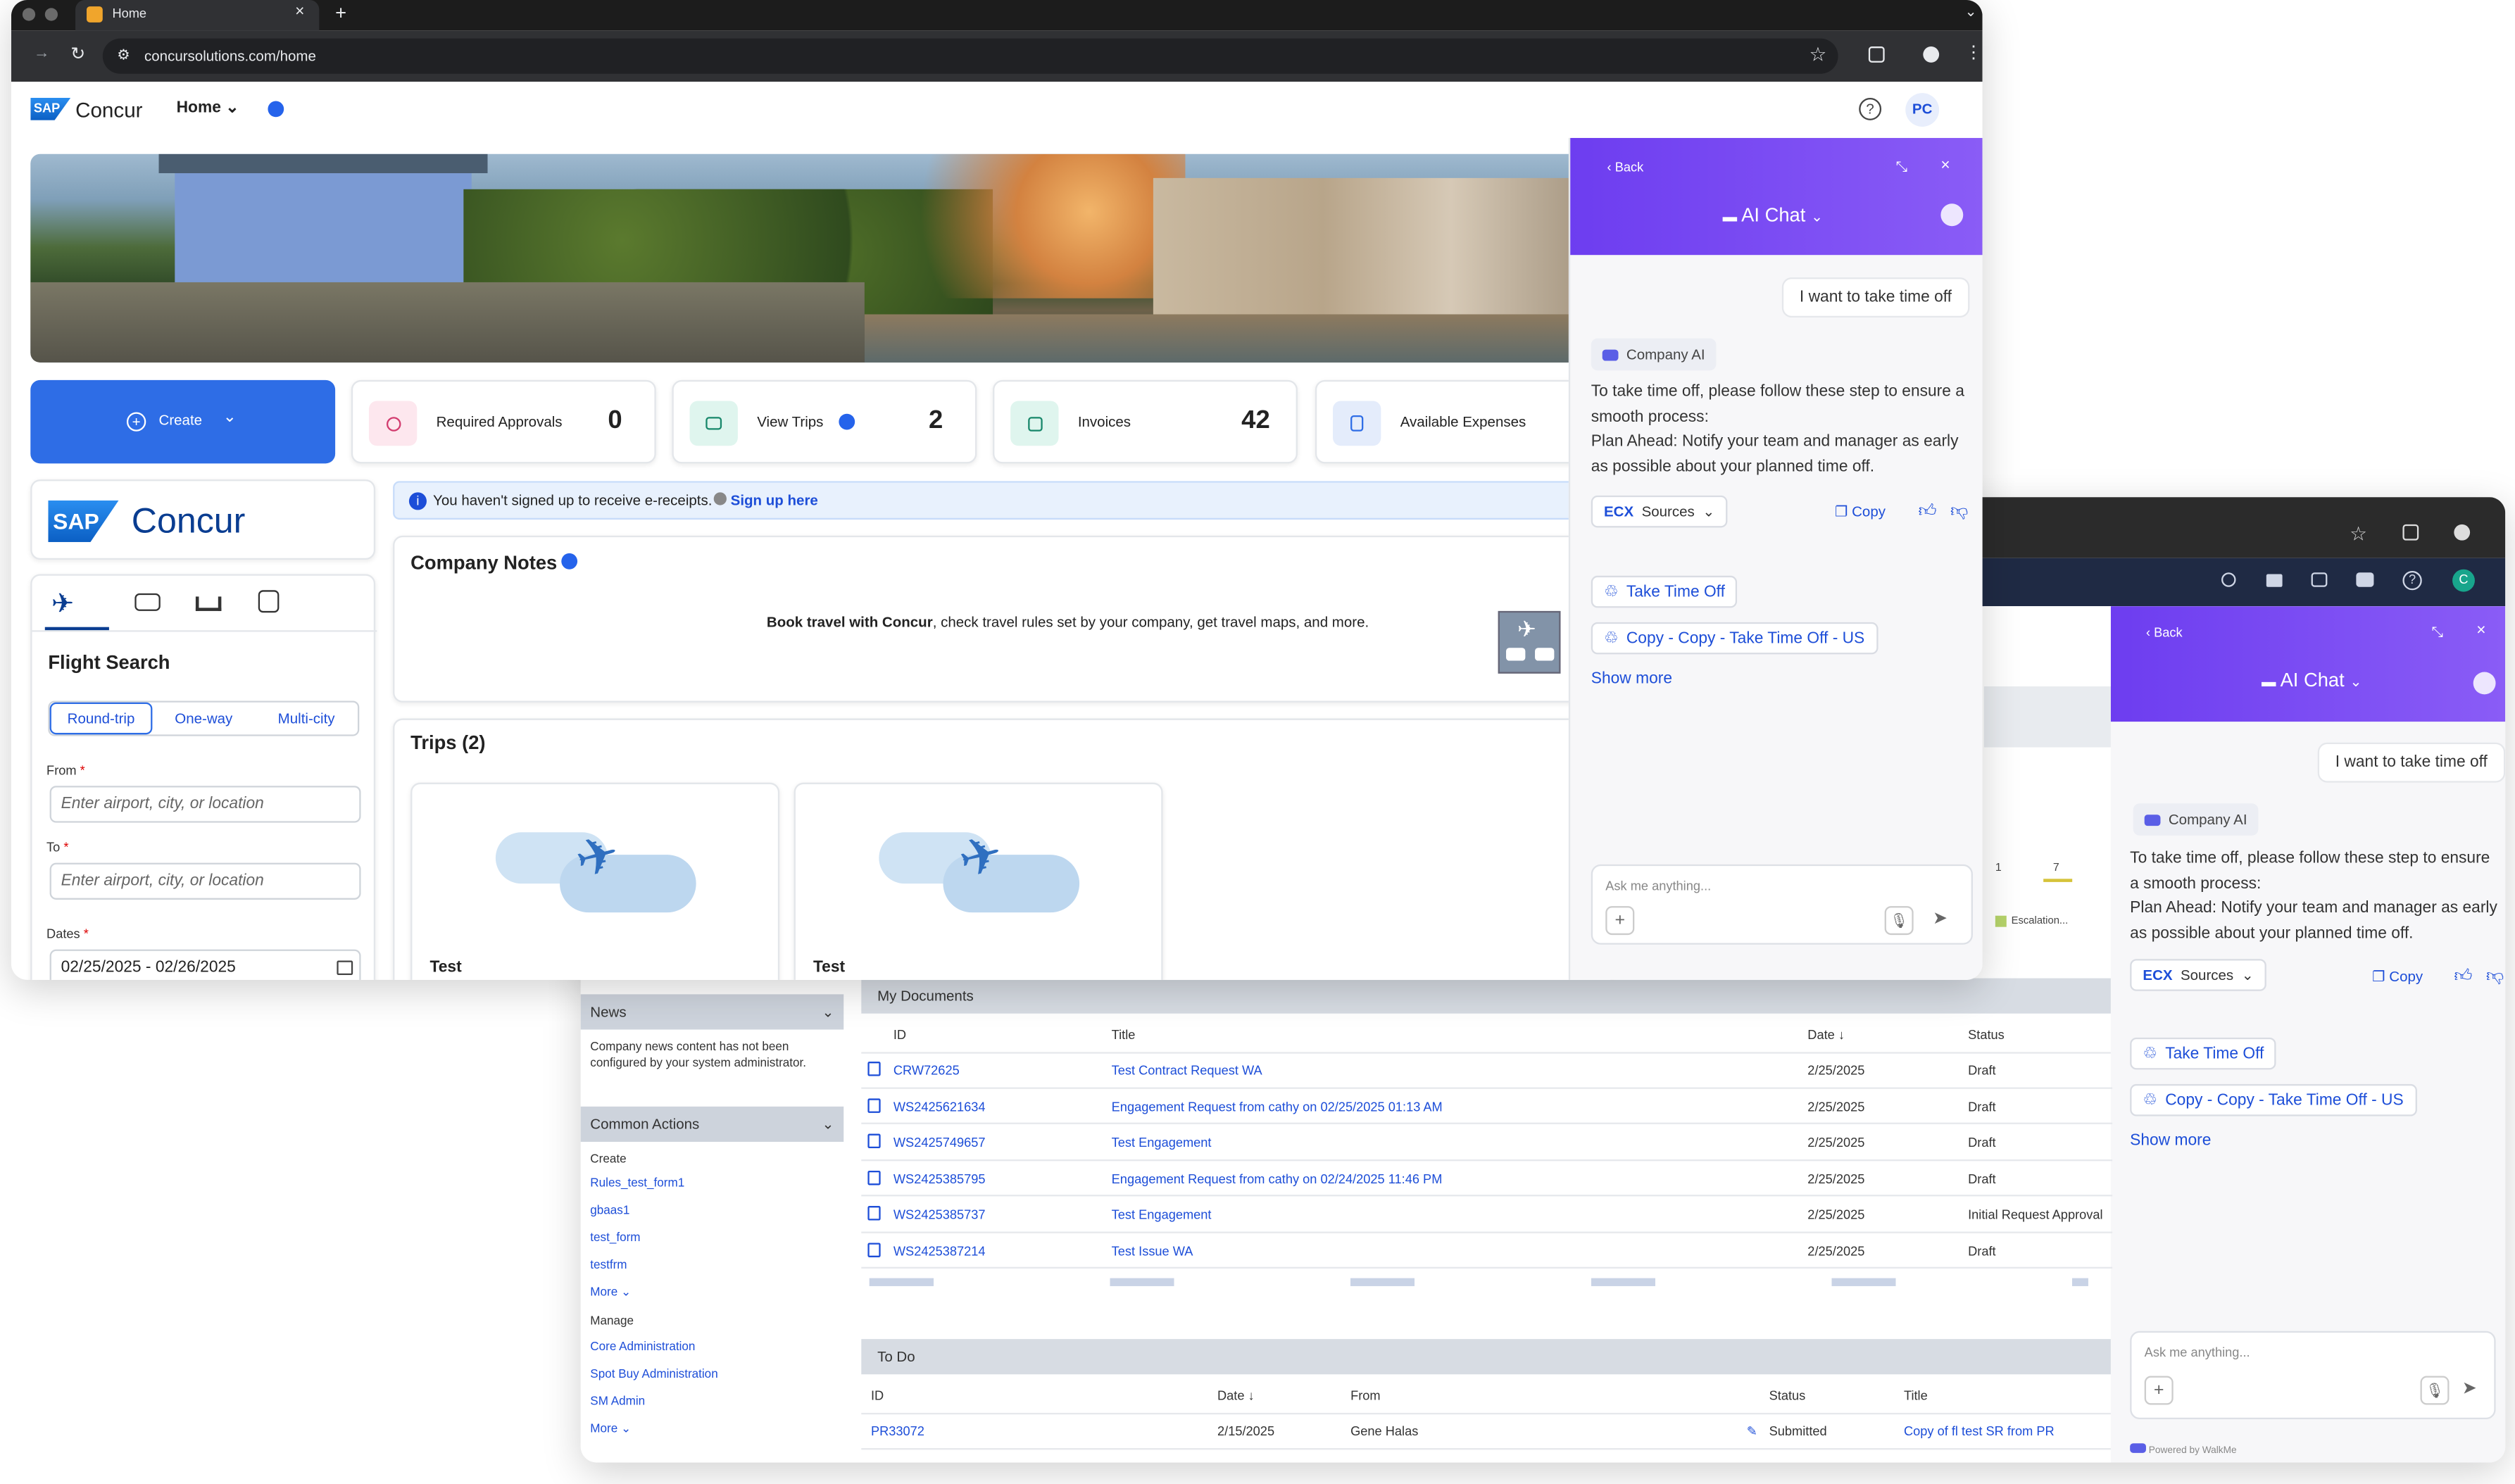 This screenshot has height=1484, width=2515. What do you see at coordinates (2435, 1390) in the screenshot?
I see `microphone-icon: 🎙︎` at bounding box center [2435, 1390].